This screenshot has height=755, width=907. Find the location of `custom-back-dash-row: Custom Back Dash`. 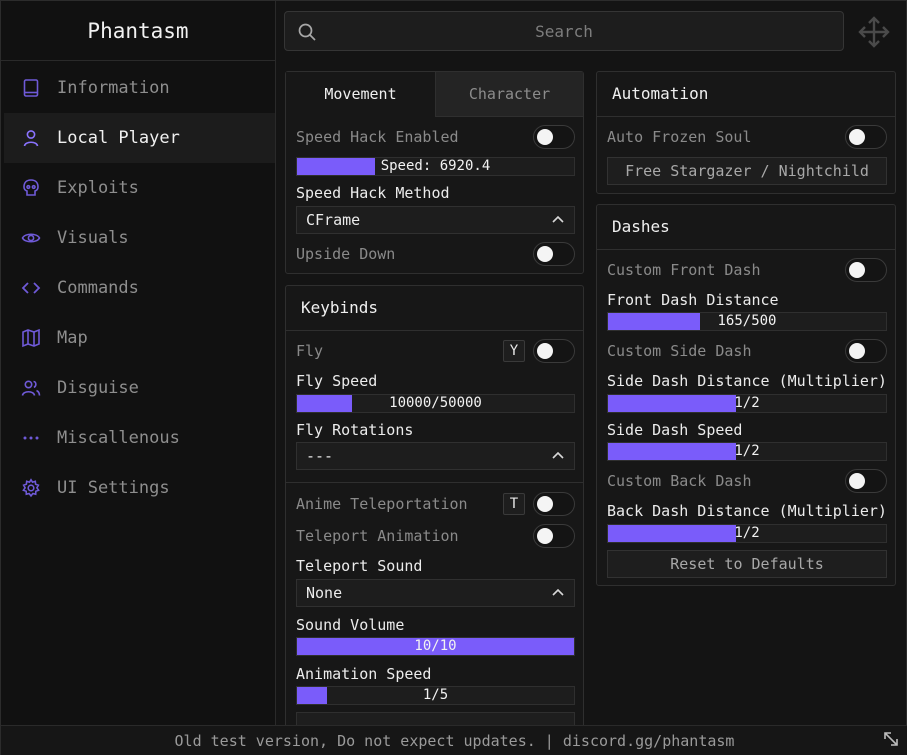

custom-back-dash-row: Custom Back Dash is located at coordinates (747, 481).